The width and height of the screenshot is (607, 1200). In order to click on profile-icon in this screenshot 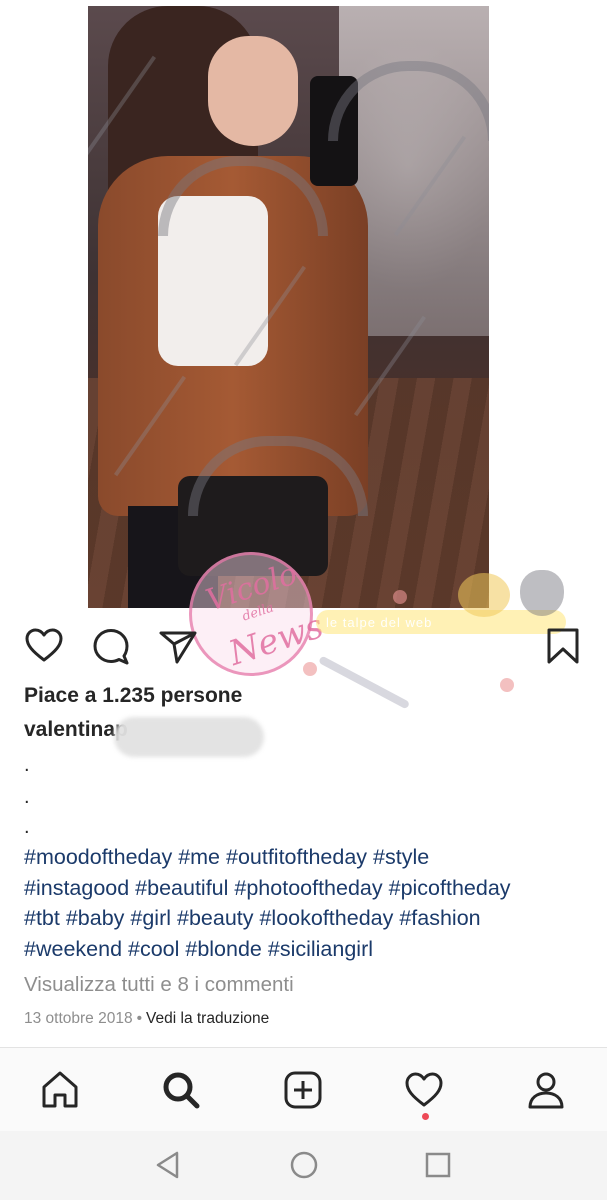, I will do `click(546, 1090)`.